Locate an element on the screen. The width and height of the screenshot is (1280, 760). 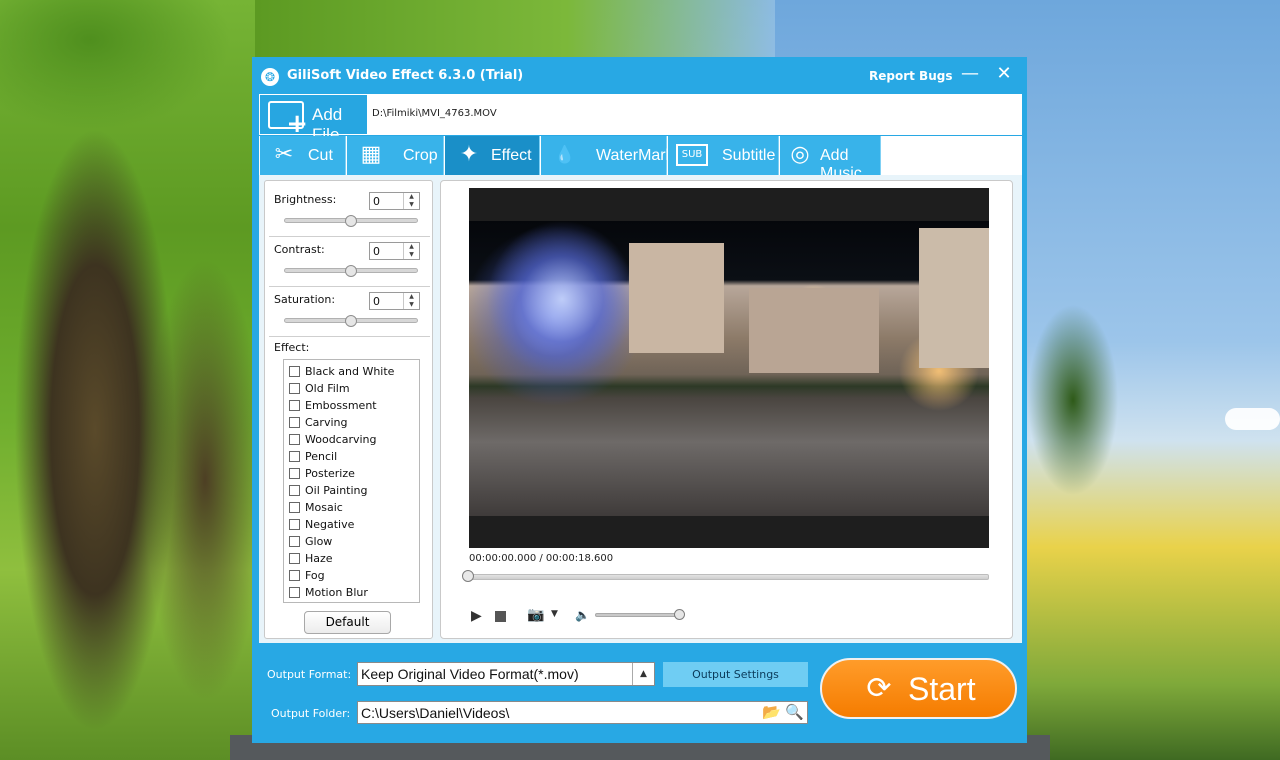
tab-watermark: 💧 WaterMark is located at coordinates (607, 155).